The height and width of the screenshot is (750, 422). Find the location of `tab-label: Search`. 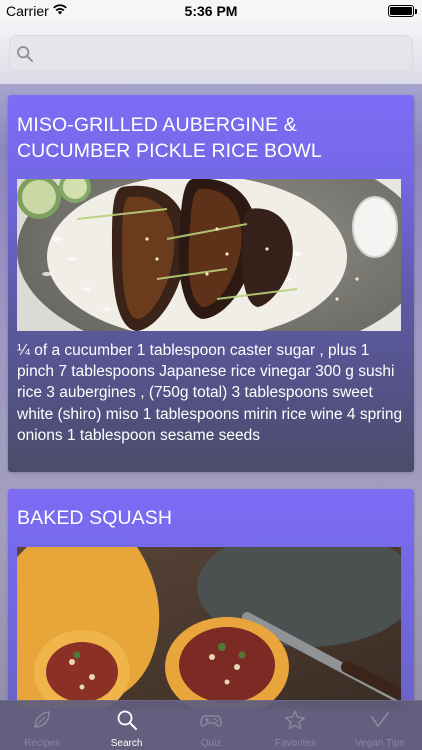

tab-label: Search is located at coordinates (126, 743).